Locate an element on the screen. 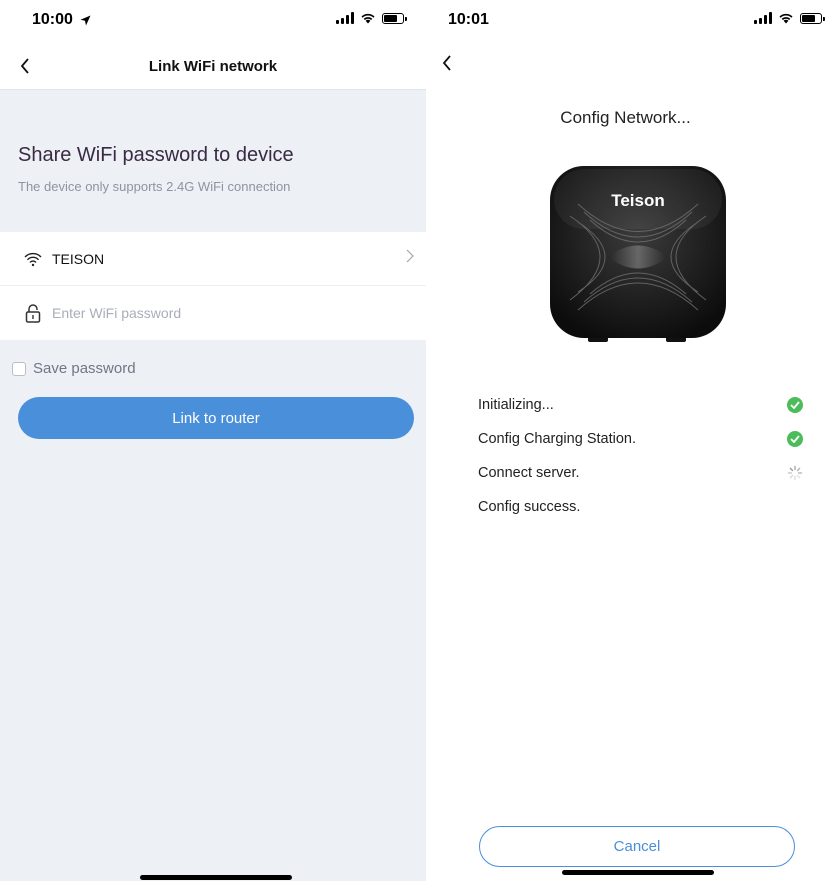 The image size is (825, 881). device-brand-logo: Teison is located at coordinates (638, 200).